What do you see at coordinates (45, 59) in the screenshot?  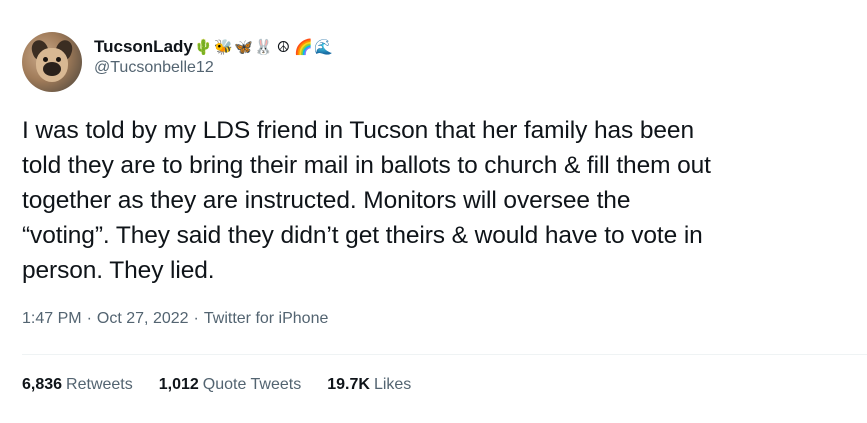 I see `avatar-eye-left` at bounding box center [45, 59].